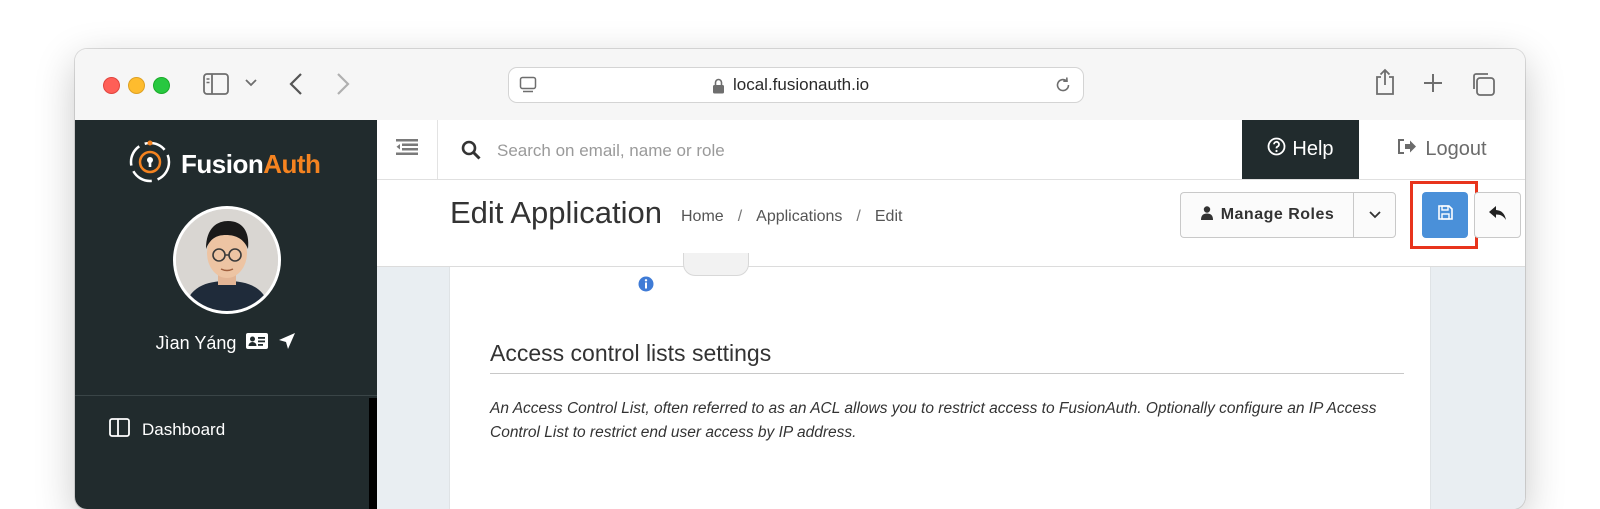 Image resolution: width=1600 pixels, height=509 pixels. I want to click on info-icon, so click(646, 286).